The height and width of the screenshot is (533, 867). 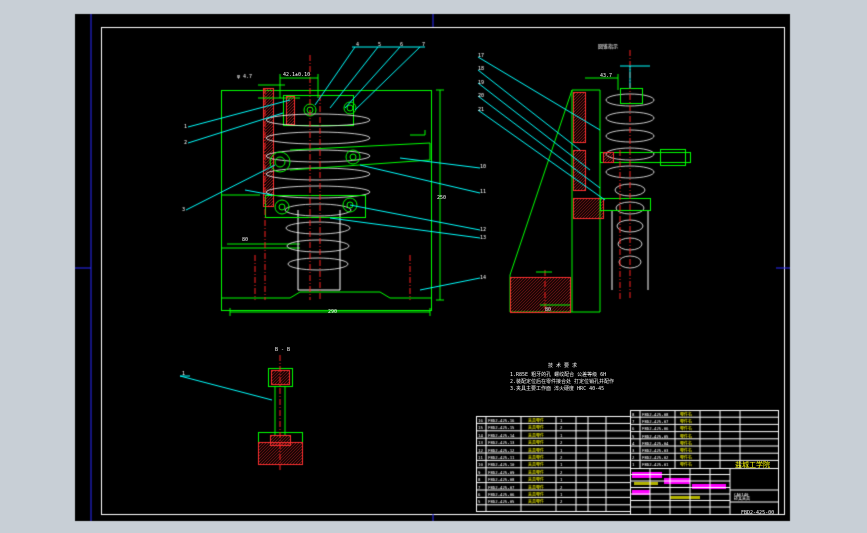 What do you see at coordinates (245, 240) in the screenshot?
I see `dim-left-offset: 80` at bounding box center [245, 240].